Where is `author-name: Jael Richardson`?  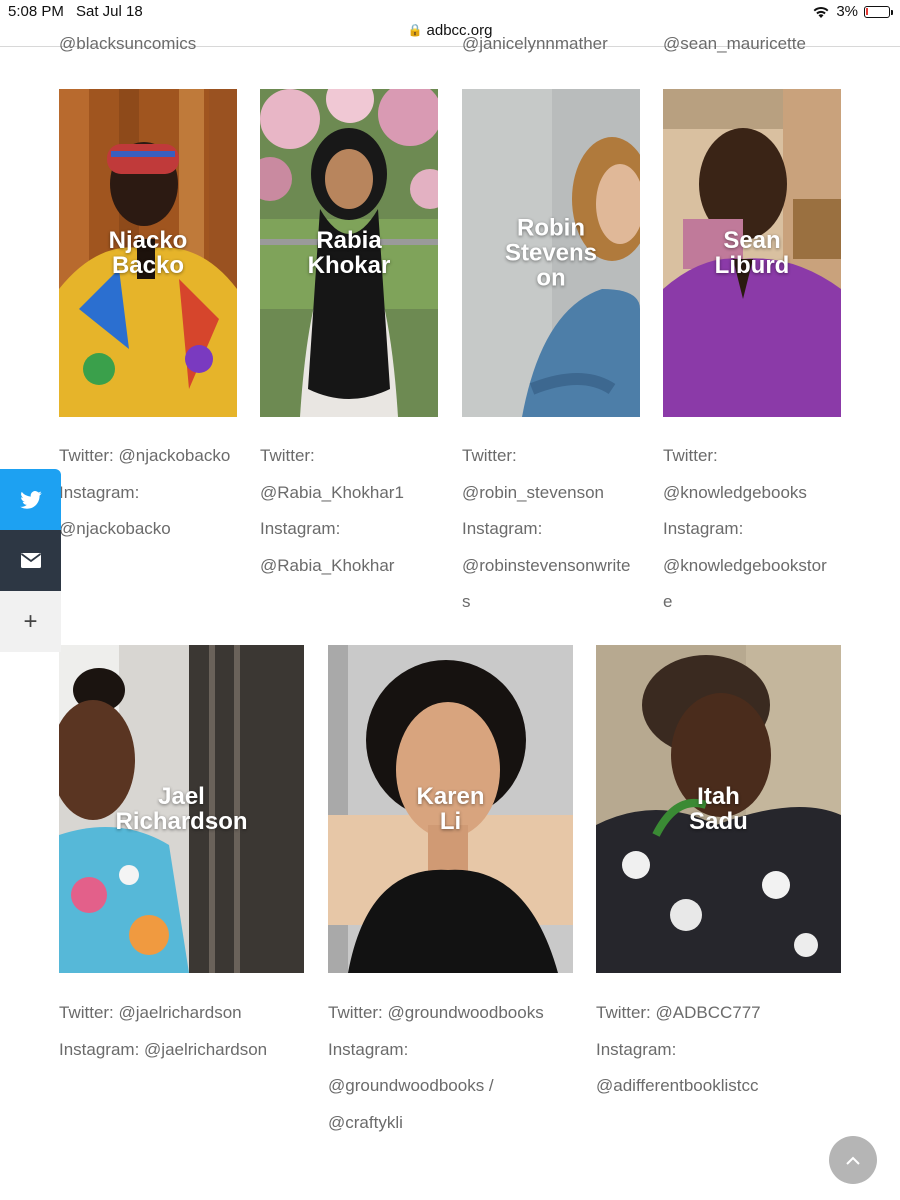
author-name: Jael Richardson is located at coordinates (181, 809).